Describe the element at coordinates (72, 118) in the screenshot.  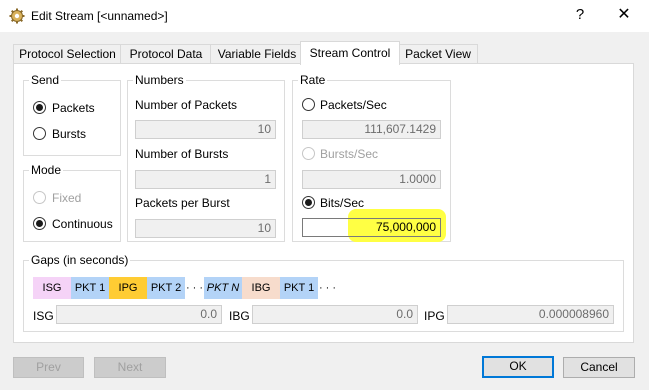
I see `send-group` at that location.